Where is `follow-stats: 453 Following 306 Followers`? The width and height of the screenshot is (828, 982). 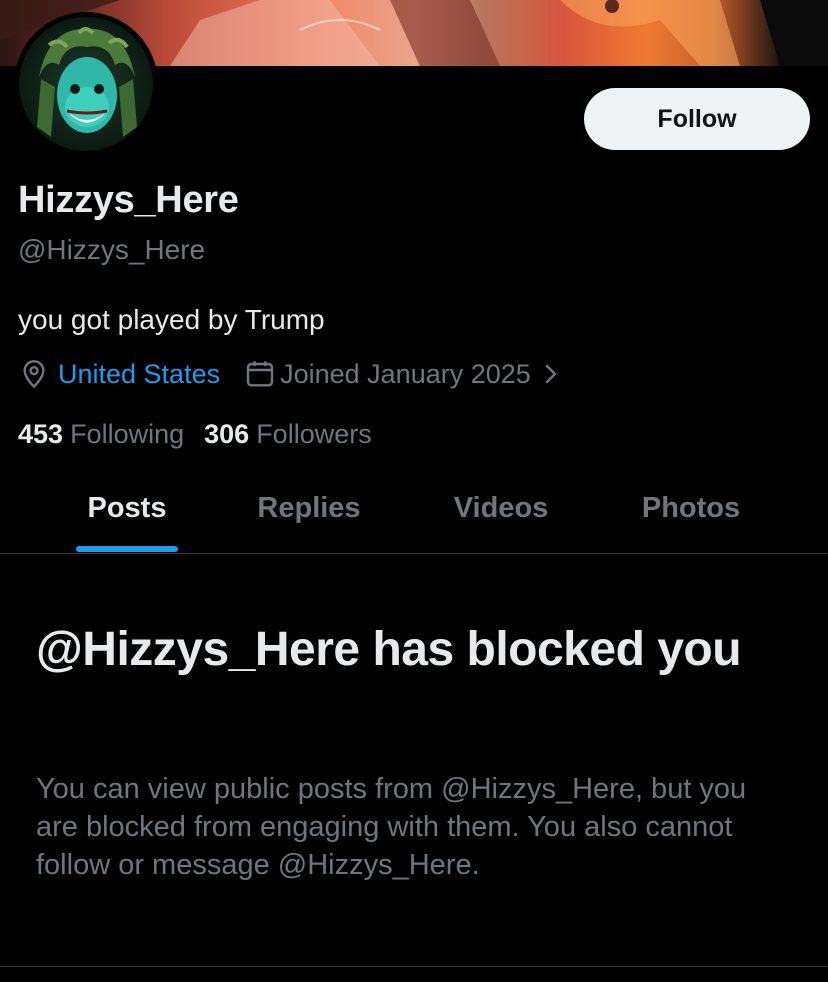 follow-stats: 453 Following 306 Followers is located at coordinates (195, 434).